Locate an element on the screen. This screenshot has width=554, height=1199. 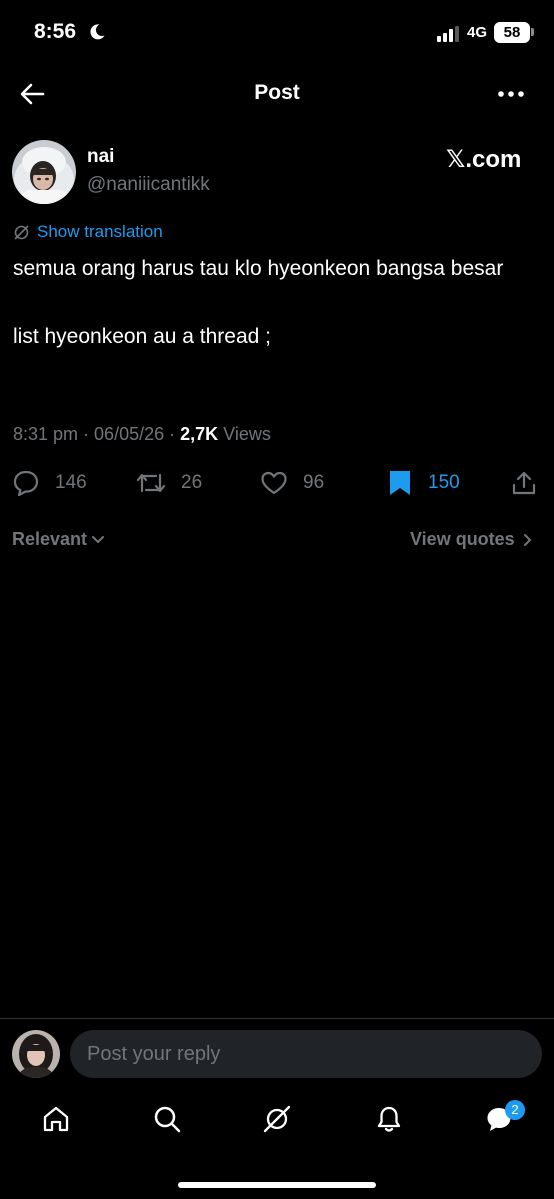
show-translation-link: Show translation is located at coordinates (100, 232).